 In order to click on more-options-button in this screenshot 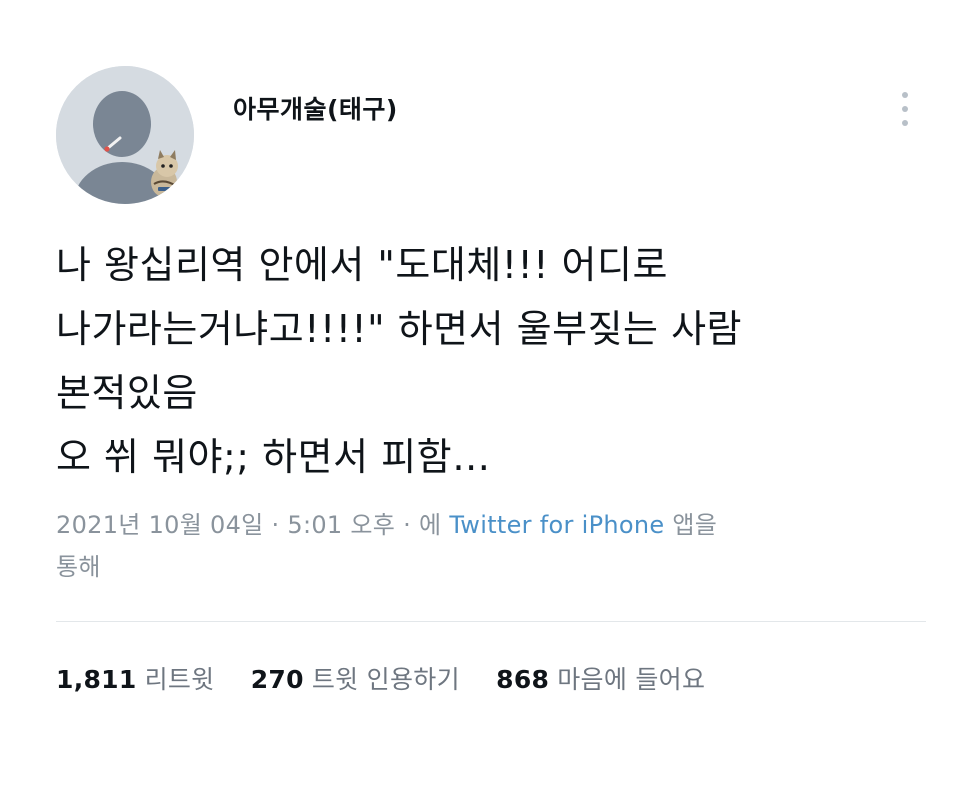, I will do `click(905, 109)`.